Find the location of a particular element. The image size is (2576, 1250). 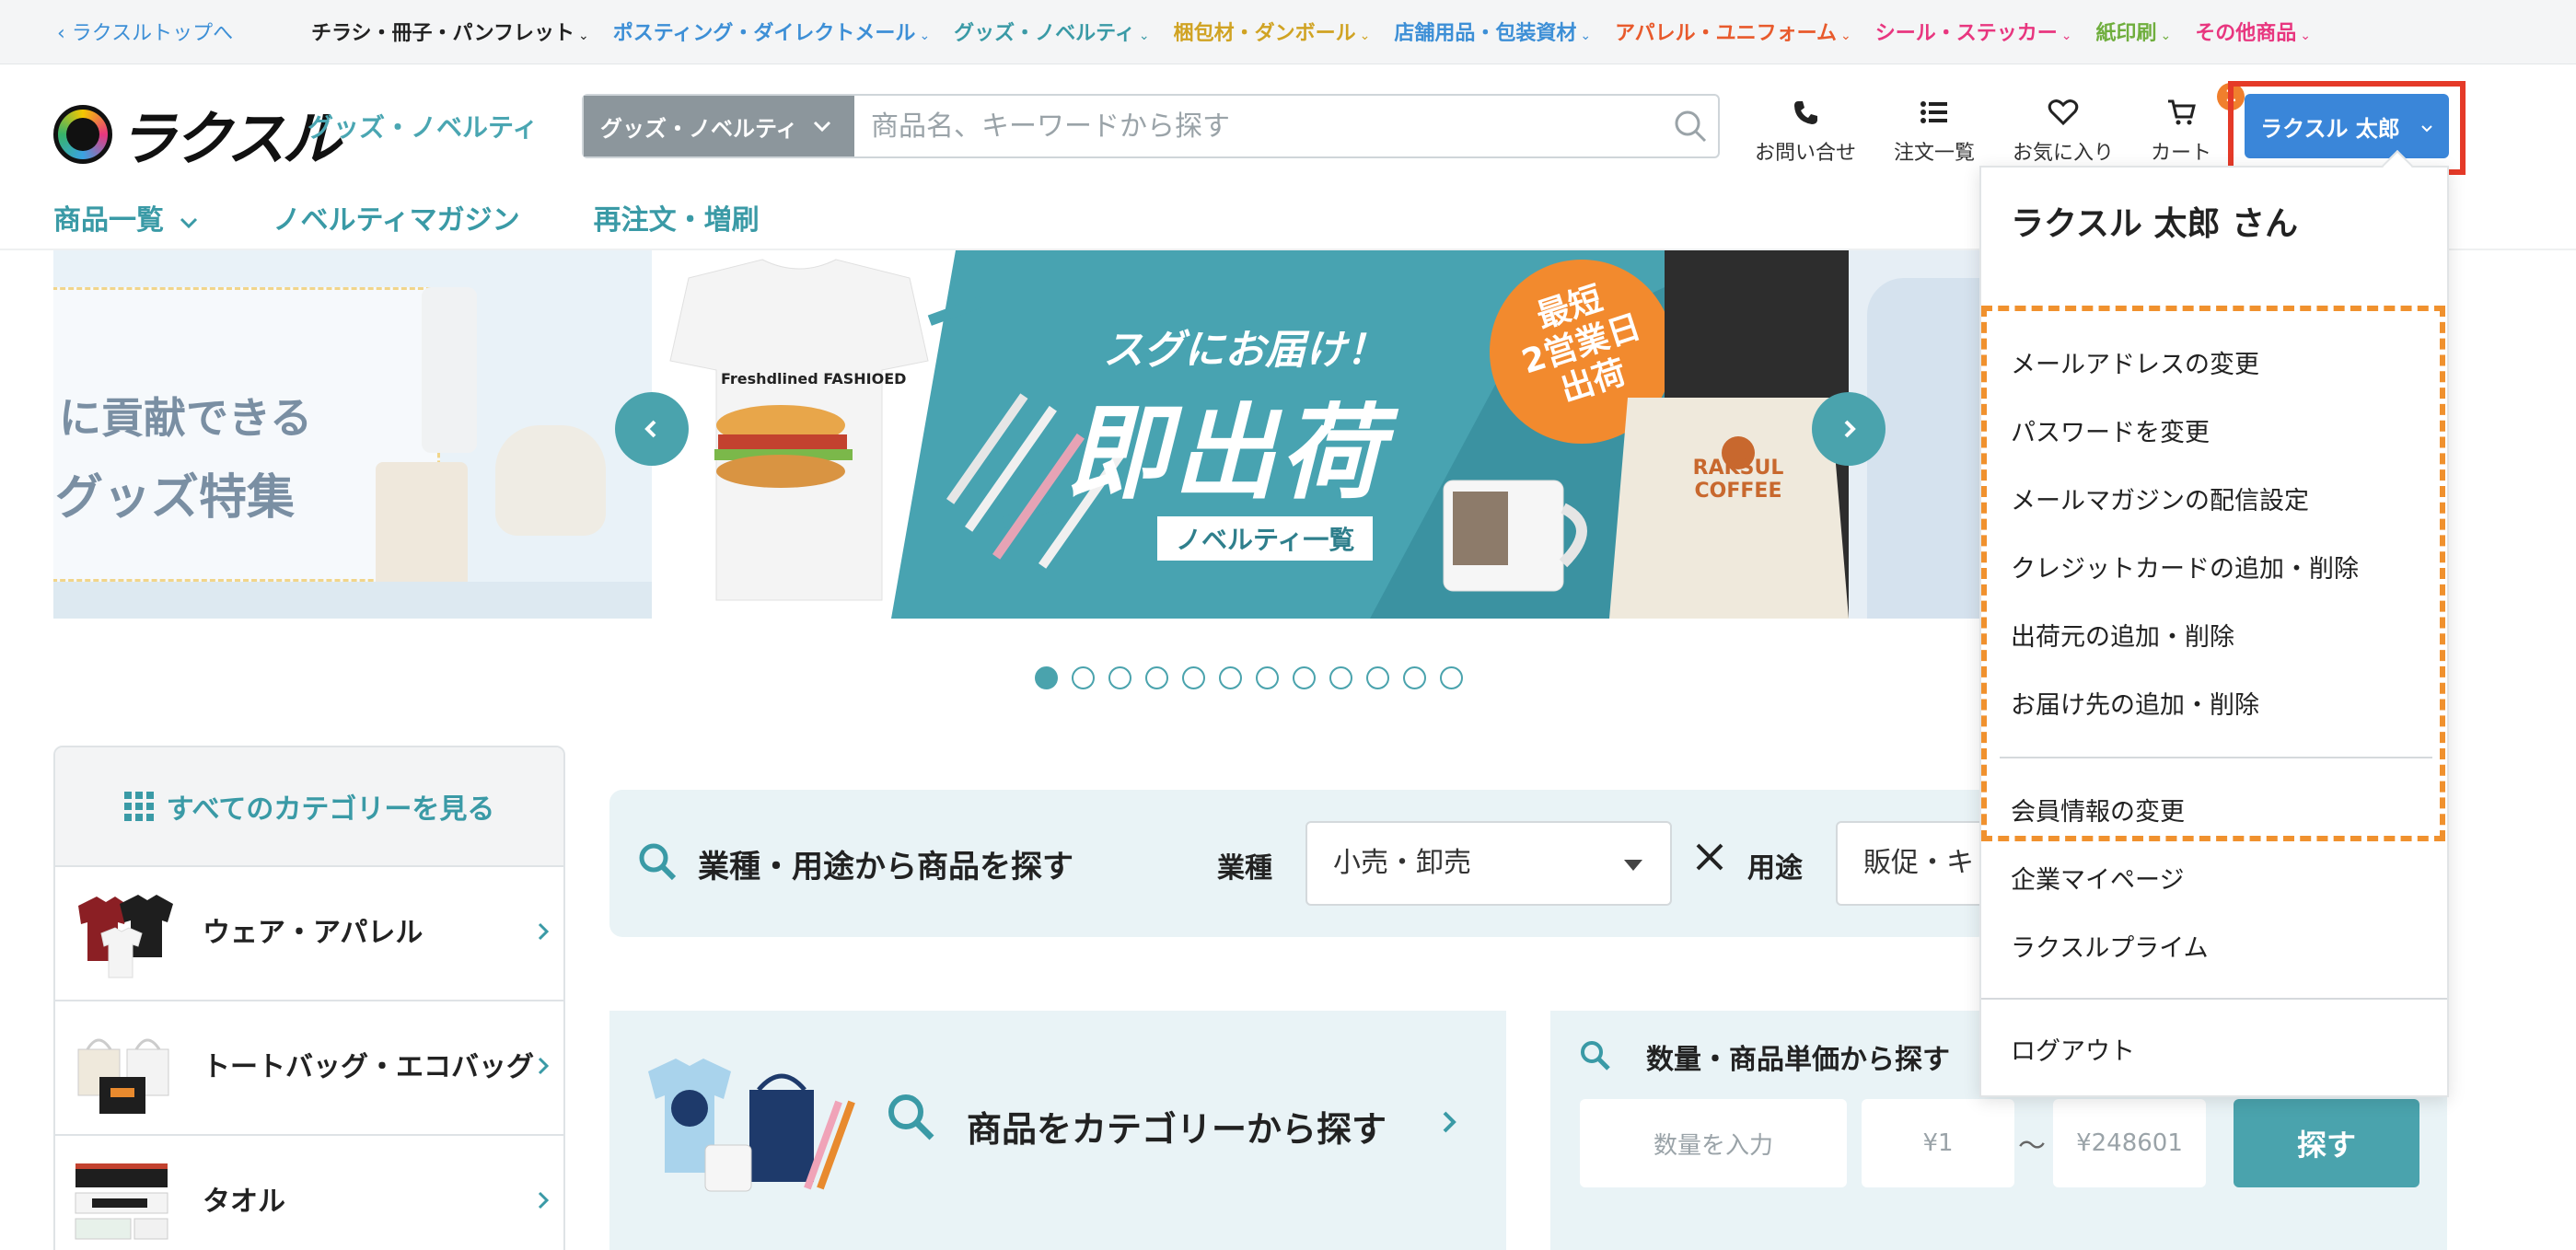

favorites-button: お気に入り is located at coordinates (2063, 131).